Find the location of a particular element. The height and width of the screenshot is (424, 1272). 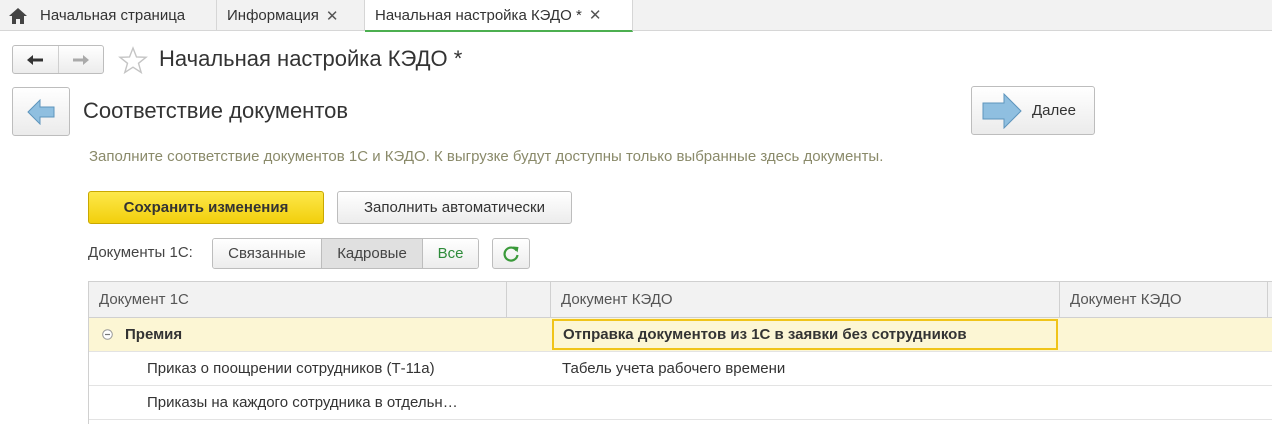

row-doc1c: Премия is located at coordinates (154, 334).